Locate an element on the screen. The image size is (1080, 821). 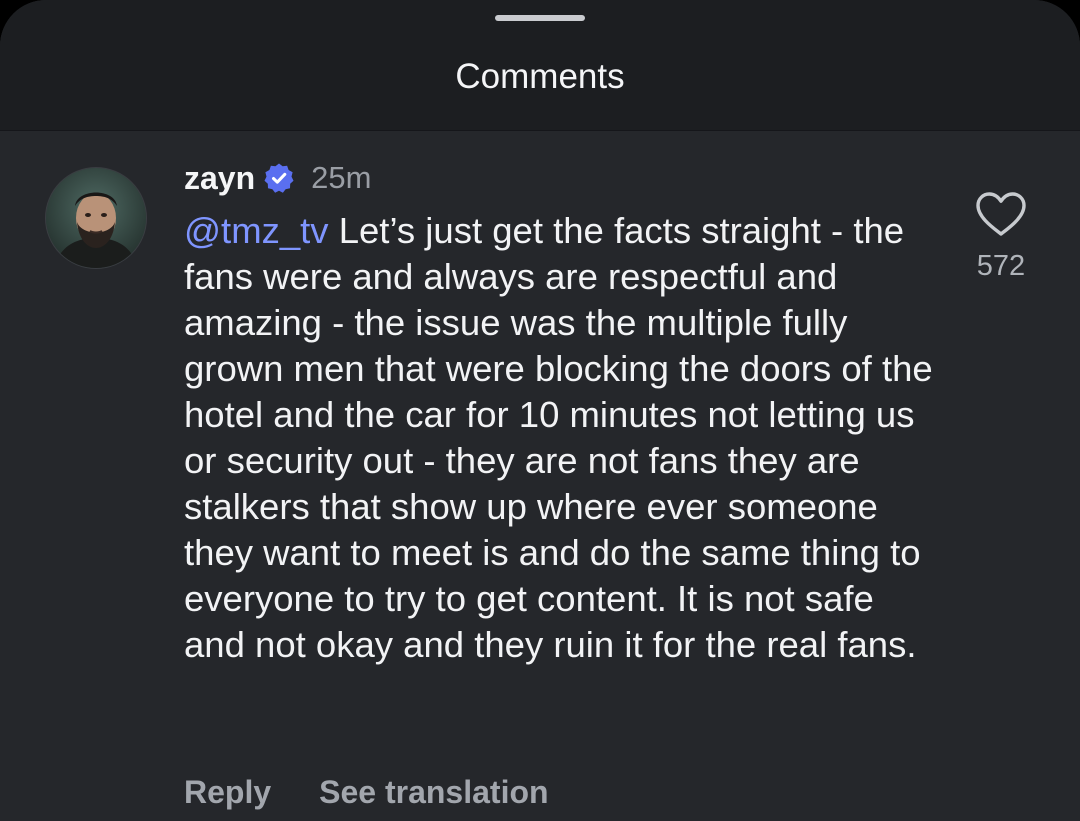
avatar-image is located at coordinates (96, 218).